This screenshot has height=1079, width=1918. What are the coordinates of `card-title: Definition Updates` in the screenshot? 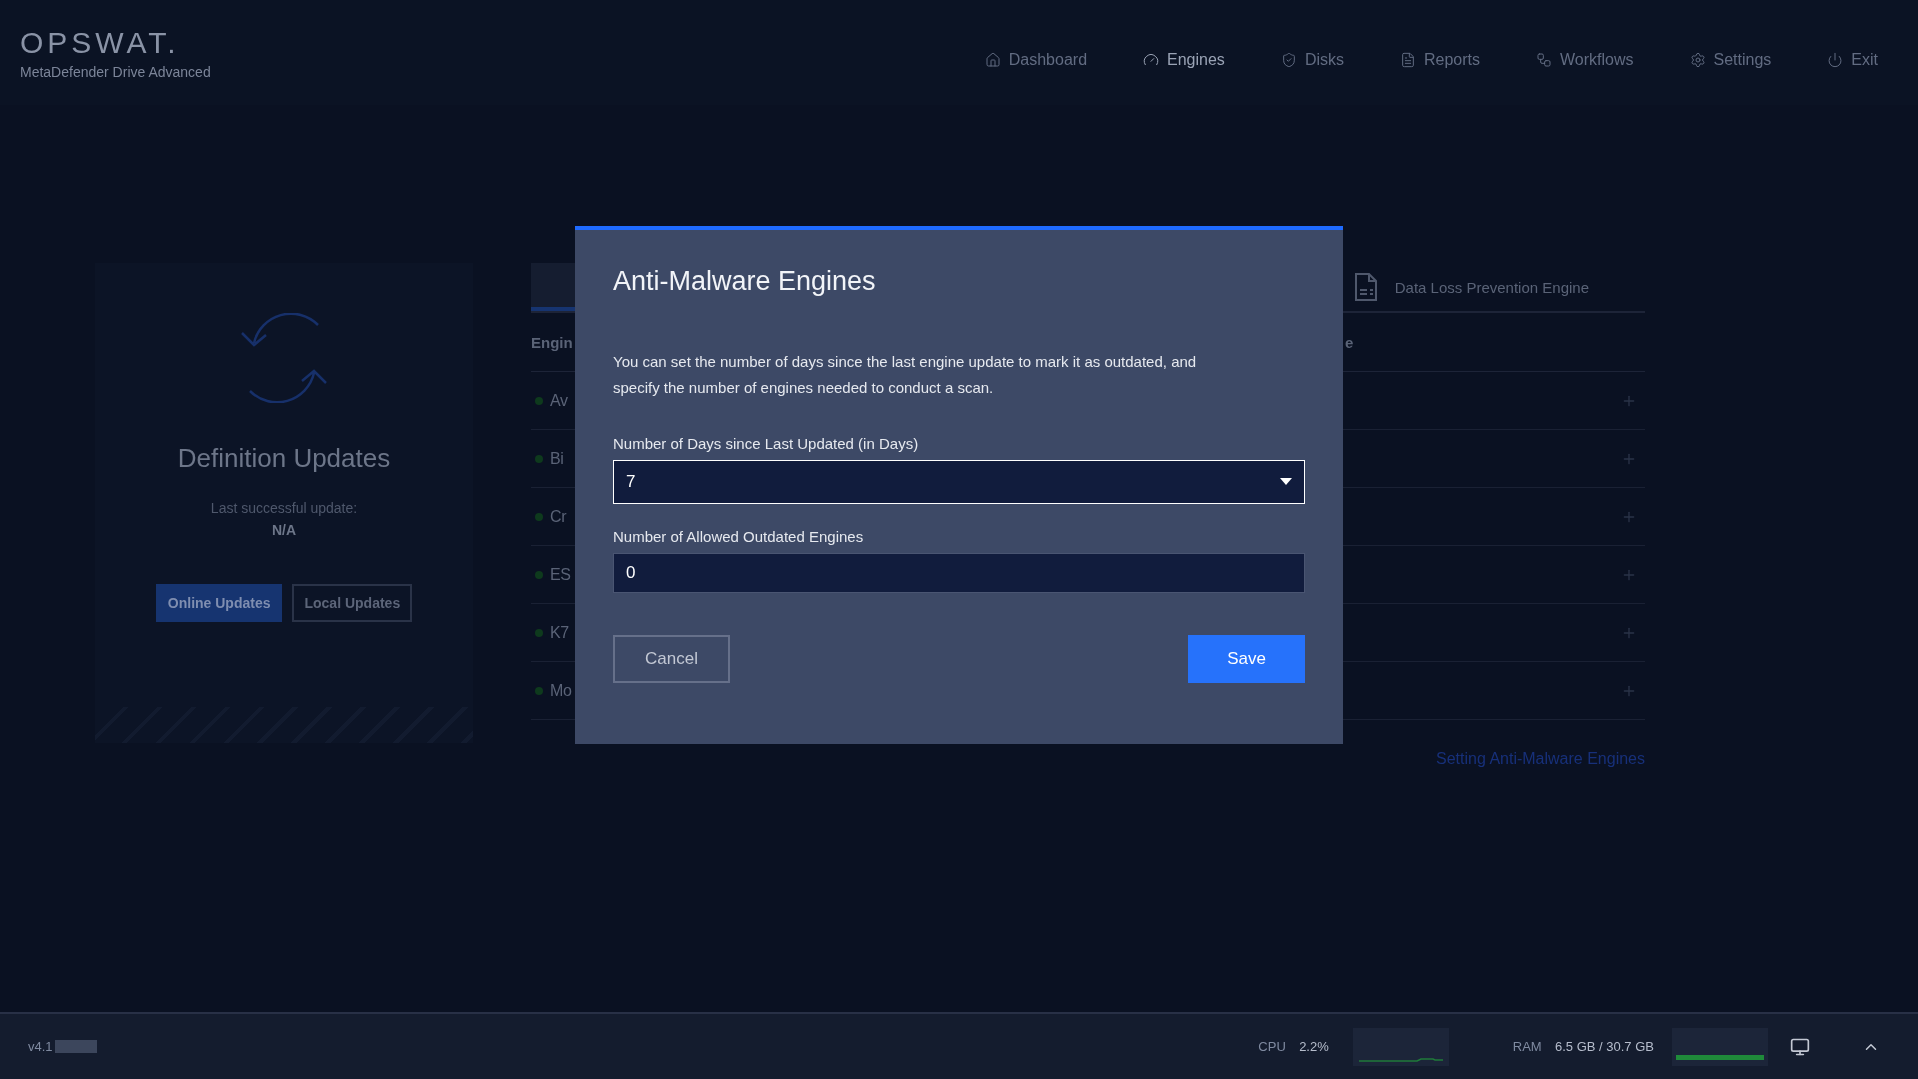 It's located at (284, 458).